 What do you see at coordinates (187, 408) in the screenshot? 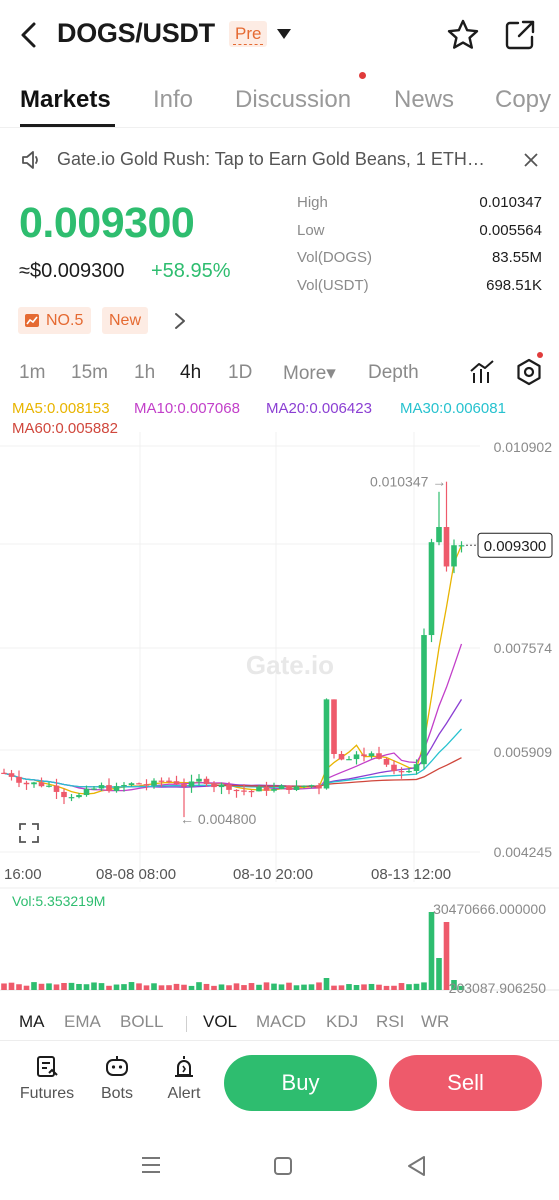
I see `ma10-label: MA10:0.007068` at bounding box center [187, 408].